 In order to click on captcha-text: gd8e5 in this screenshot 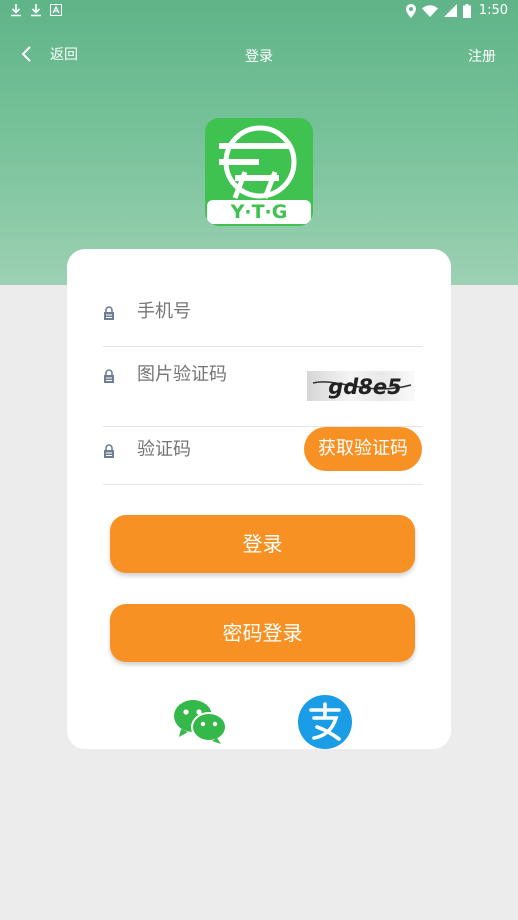, I will do `click(365, 387)`.